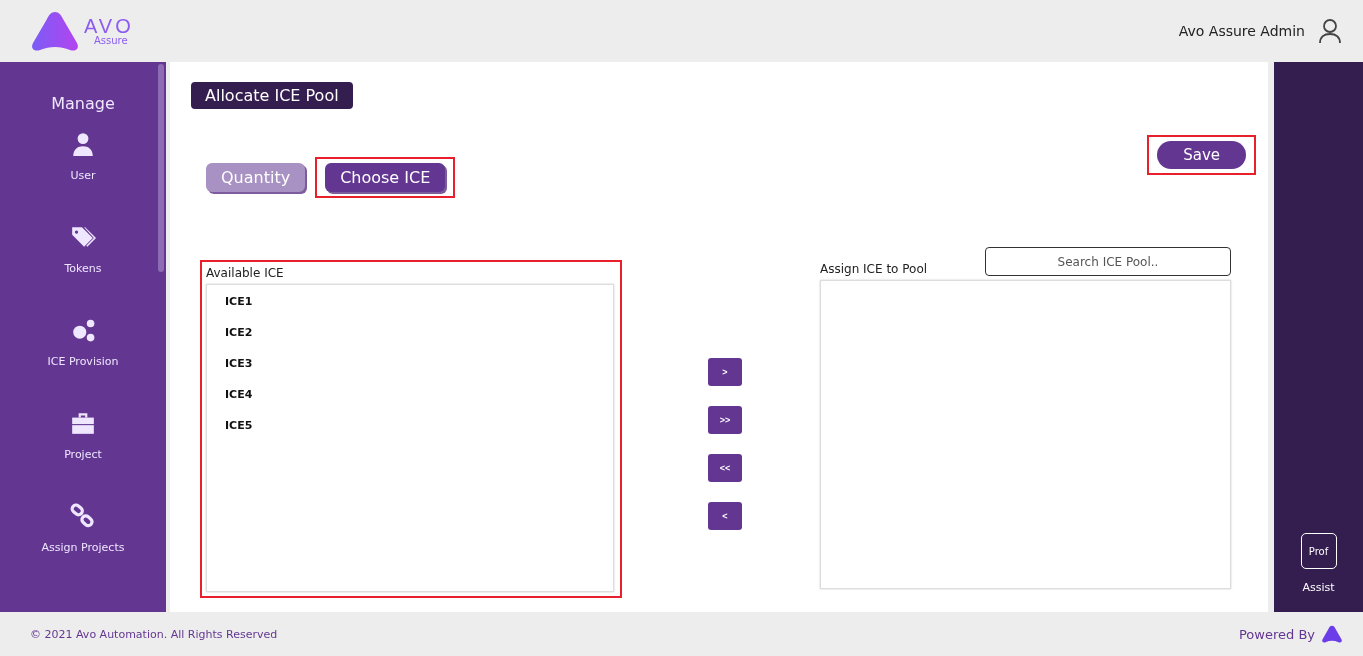 This screenshot has width=1363, height=656. Describe the element at coordinates (83, 270) in the screenshot. I see `sidebar-item: Tokens` at that location.